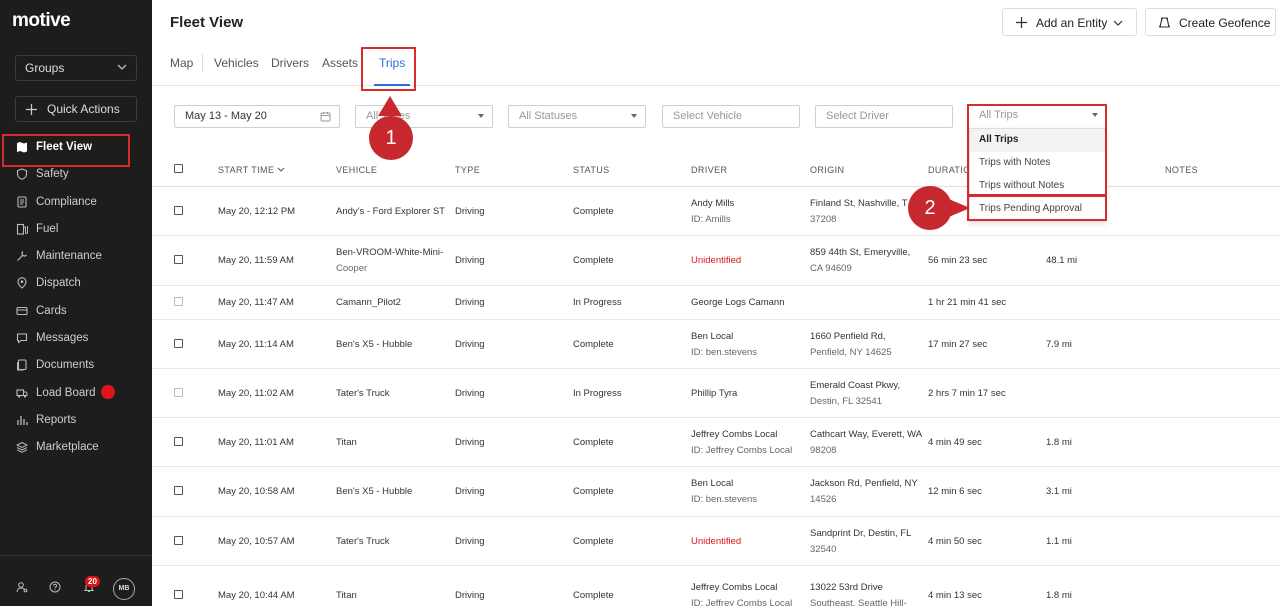  I want to click on brand-logo: motive, so click(41, 21).